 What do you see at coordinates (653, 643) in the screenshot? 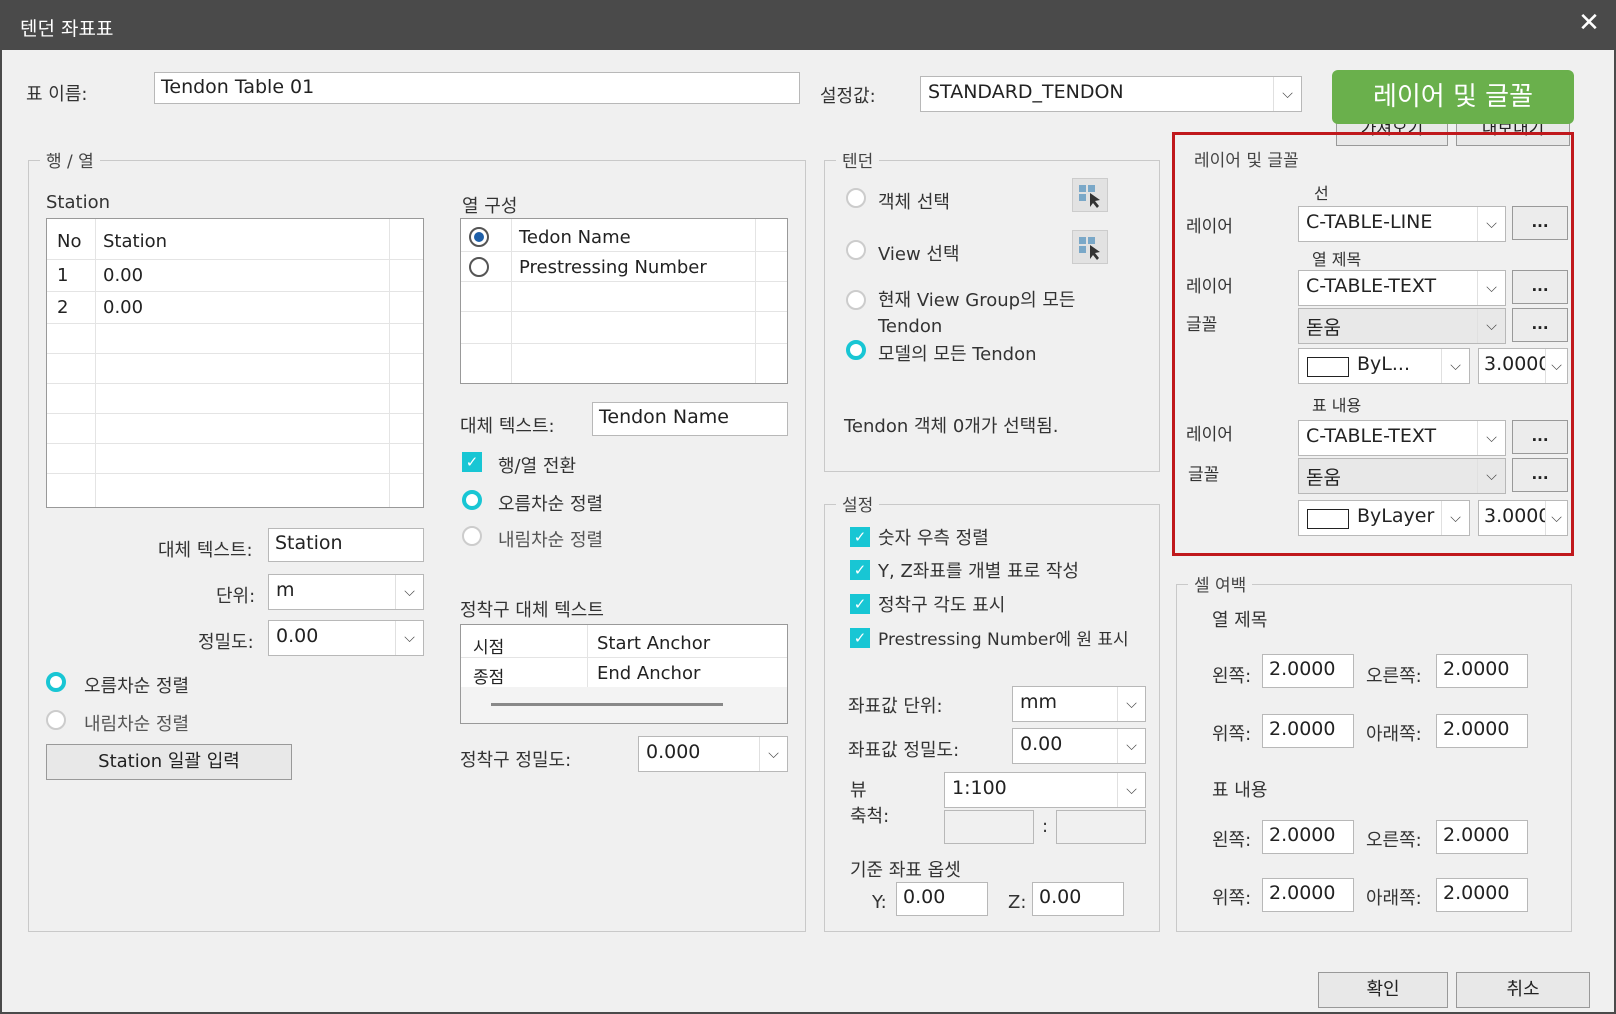
I see `anchor-start-value: Start Anchor` at bounding box center [653, 643].